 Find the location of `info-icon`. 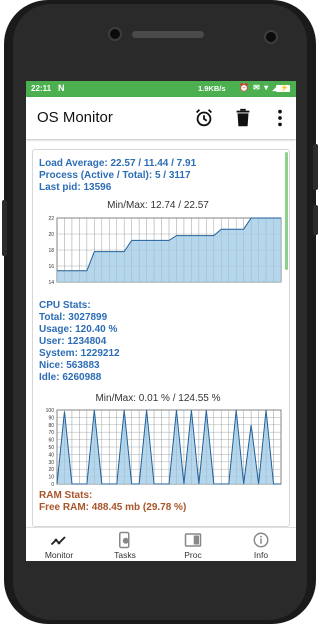

info-icon is located at coordinates (261, 540).